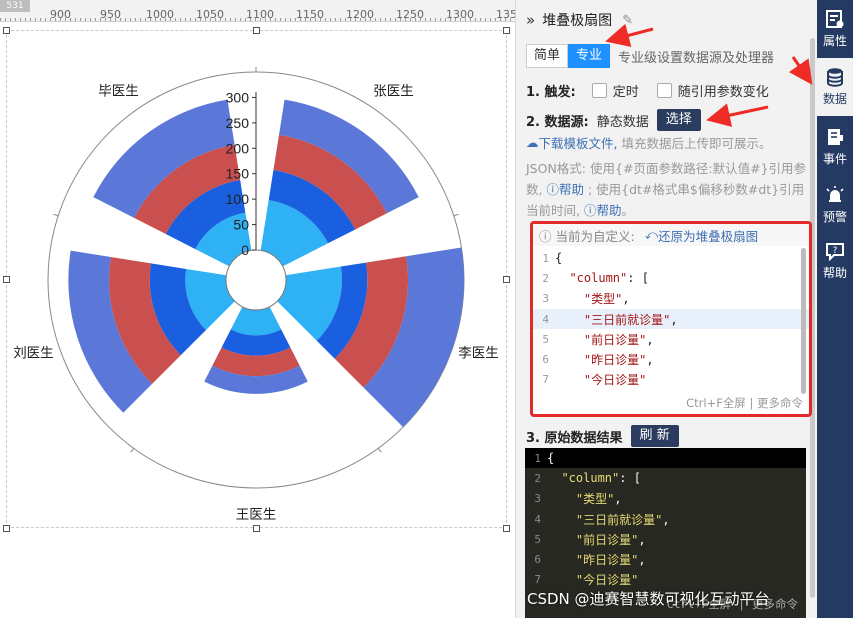  What do you see at coordinates (627, 20) in the screenshot?
I see `edit-pencil-icon: ✎` at bounding box center [627, 20].